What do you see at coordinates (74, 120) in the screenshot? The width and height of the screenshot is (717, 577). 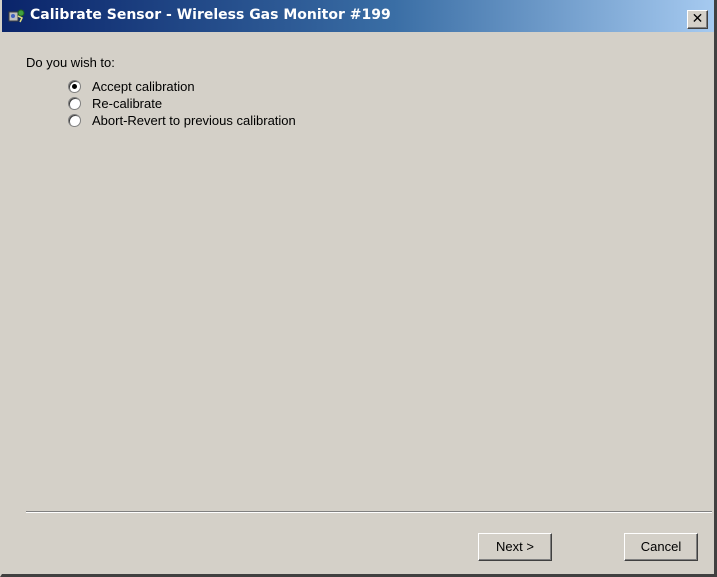 I see `abort-revert-radio` at bounding box center [74, 120].